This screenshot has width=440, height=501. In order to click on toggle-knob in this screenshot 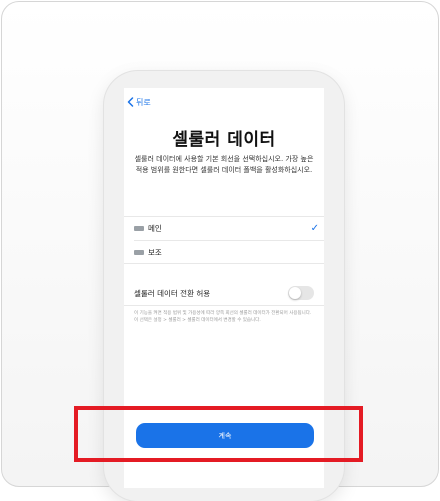, I will do `click(295, 293)`.